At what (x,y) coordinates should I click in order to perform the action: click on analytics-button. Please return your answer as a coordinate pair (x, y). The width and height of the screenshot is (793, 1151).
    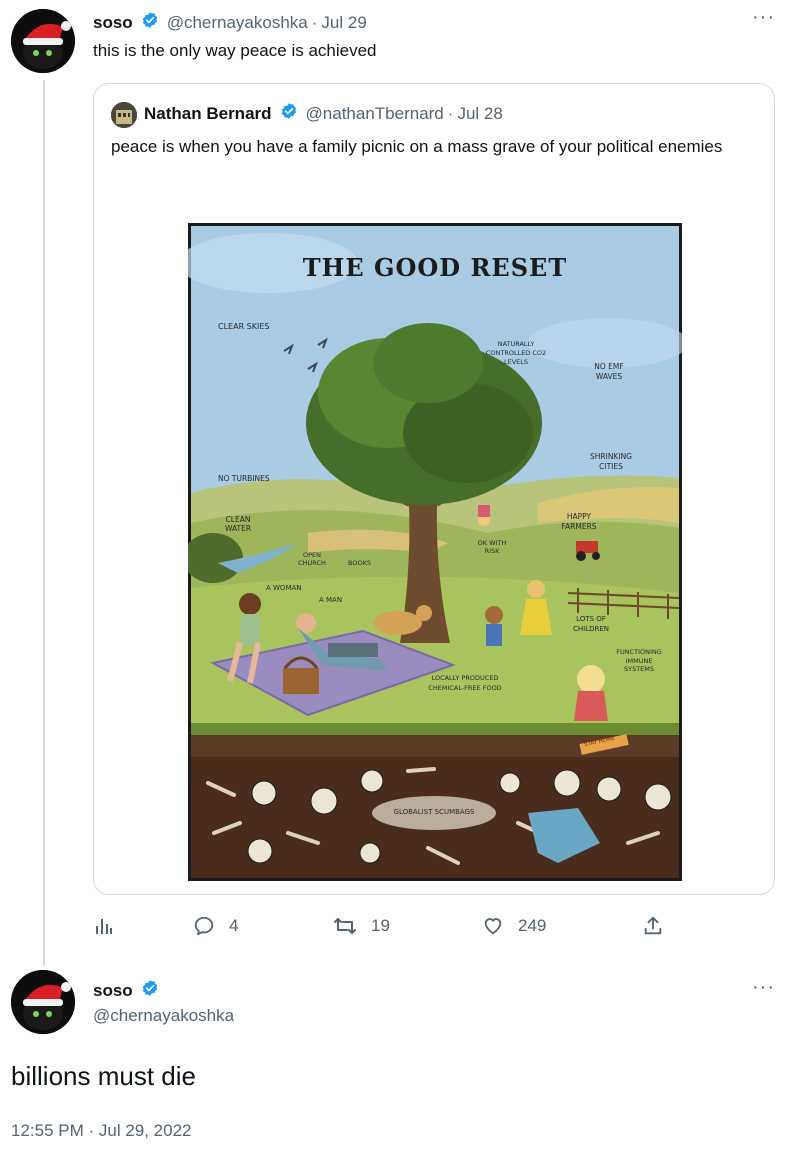
    Looking at the image, I should click on (104, 926).